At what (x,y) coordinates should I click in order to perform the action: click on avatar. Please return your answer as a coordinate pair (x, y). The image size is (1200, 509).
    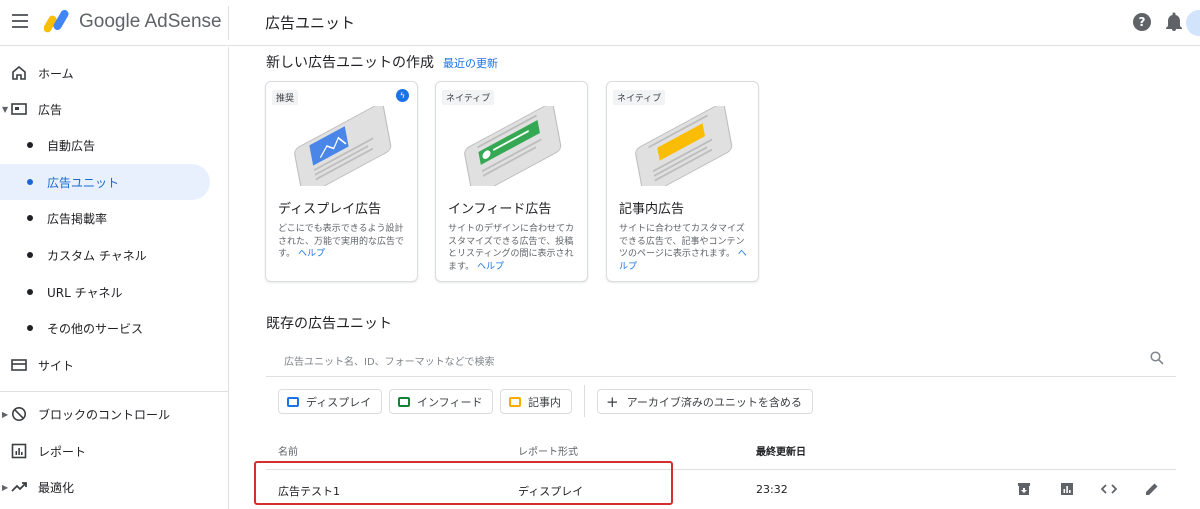
    Looking at the image, I should click on (1193, 23).